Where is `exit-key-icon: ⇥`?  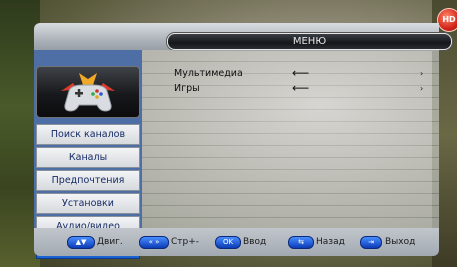 exit-key-icon: ⇥ is located at coordinates (371, 242).